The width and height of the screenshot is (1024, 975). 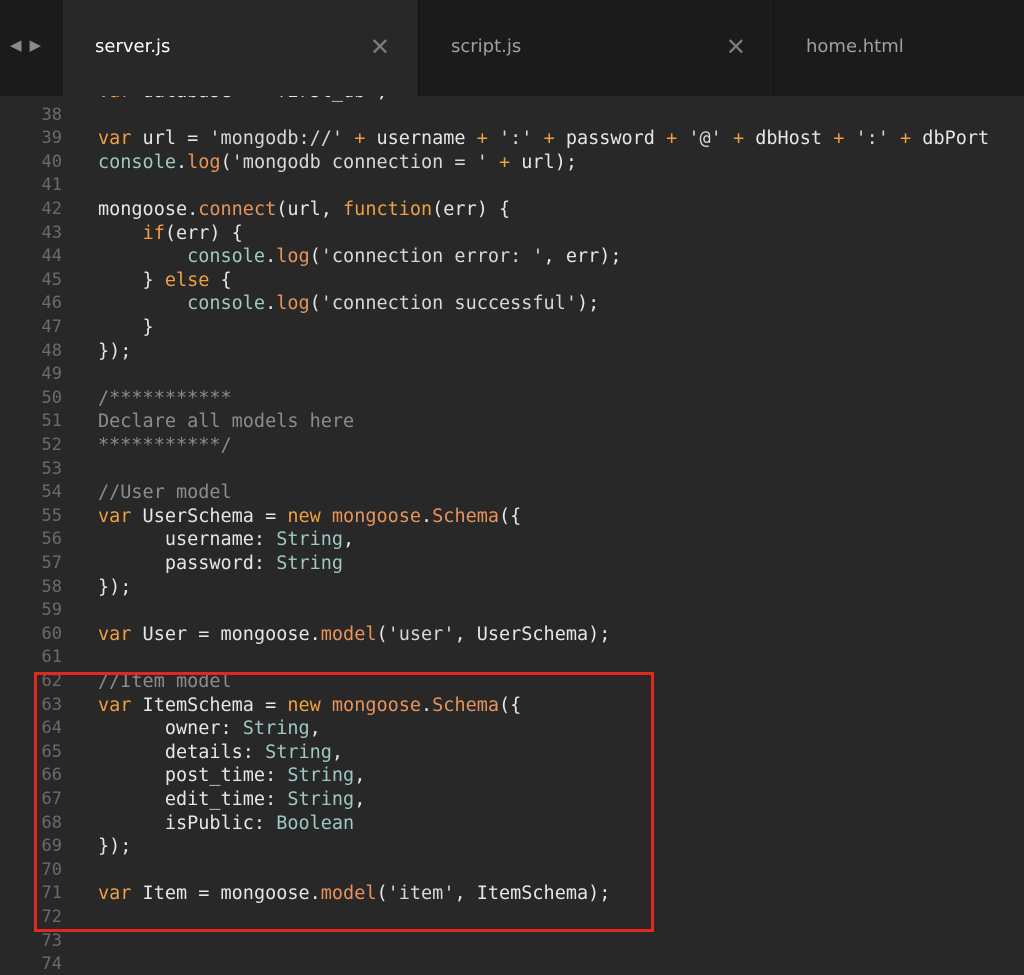 What do you see at coordinates (512, 186) in the screenshot?
I see `code-line: 41` at bounding box center [512, 186].